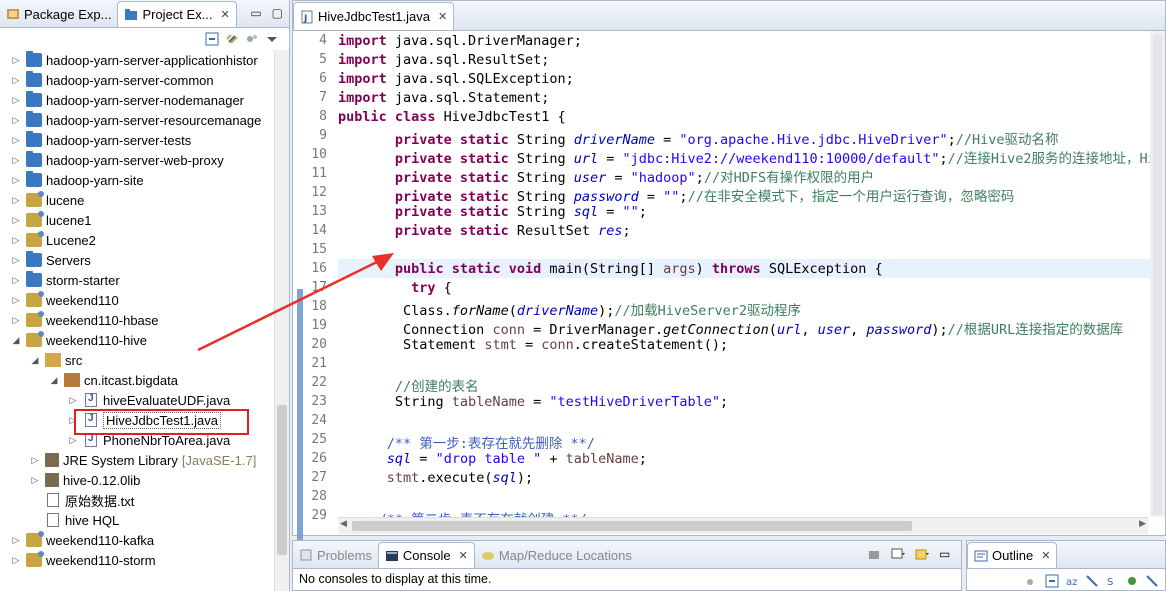 The image size is (1166, 591). I want to click on code-token: ;, so click(943, 159).